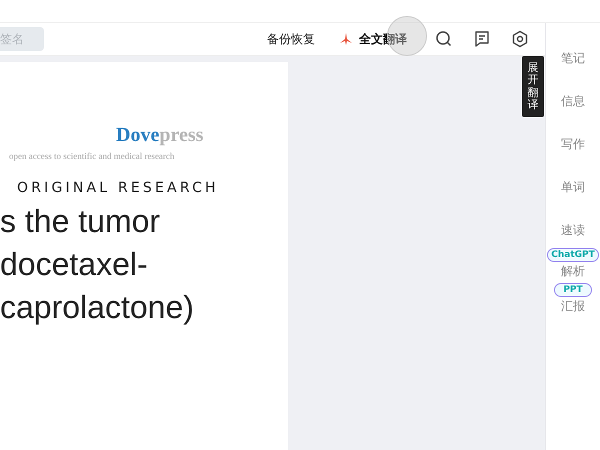  I want to click on sidebar-item: 信息, so click(573, 101).